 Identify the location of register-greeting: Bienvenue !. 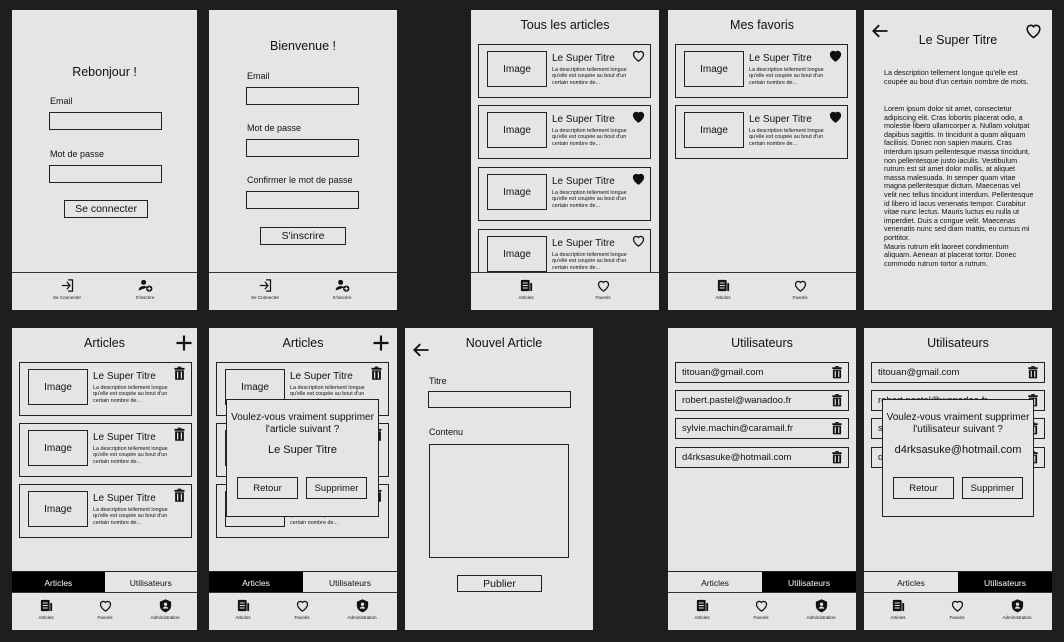
(303, 46).